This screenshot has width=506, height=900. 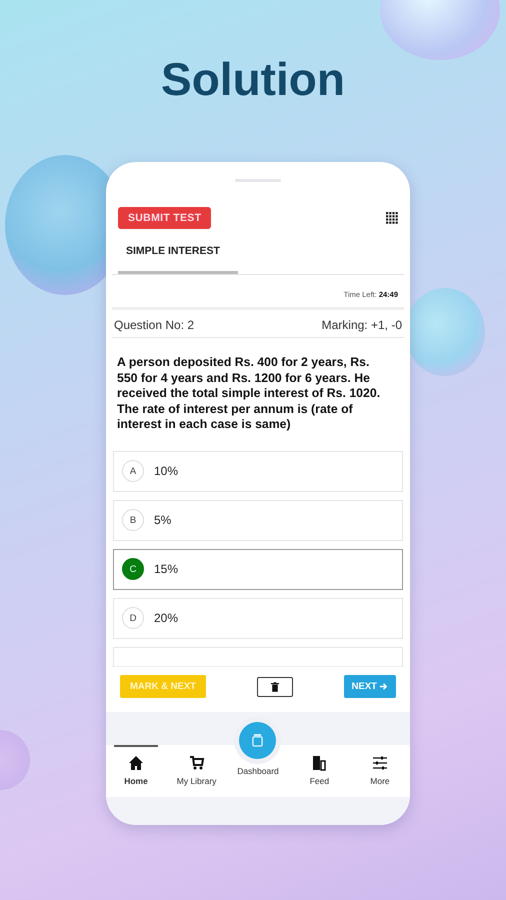 What do you see at coordinates (258, 758) in the screenshot?
I see `nav-item: Dashboard` at bounding box center [258, 758].